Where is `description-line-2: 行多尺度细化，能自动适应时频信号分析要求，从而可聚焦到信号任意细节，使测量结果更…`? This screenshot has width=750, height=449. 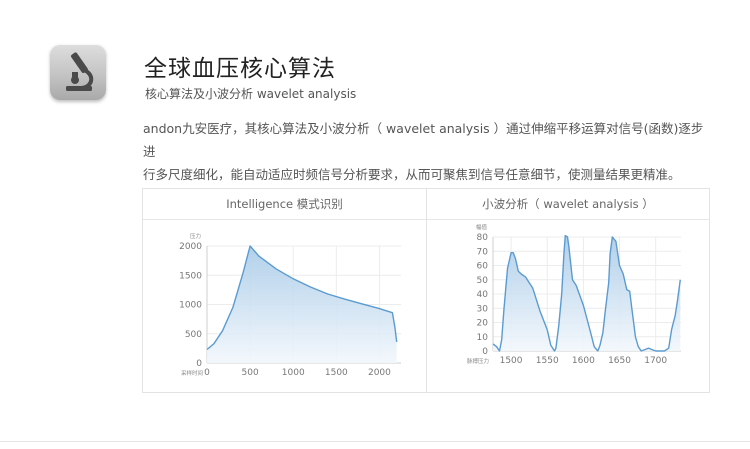
description-line-2: 行多尺度细化，能自动适应时频信号分析要求，从而可聚焦到信号任意细节，使测量结果更… is located at coordinates (412, 174).